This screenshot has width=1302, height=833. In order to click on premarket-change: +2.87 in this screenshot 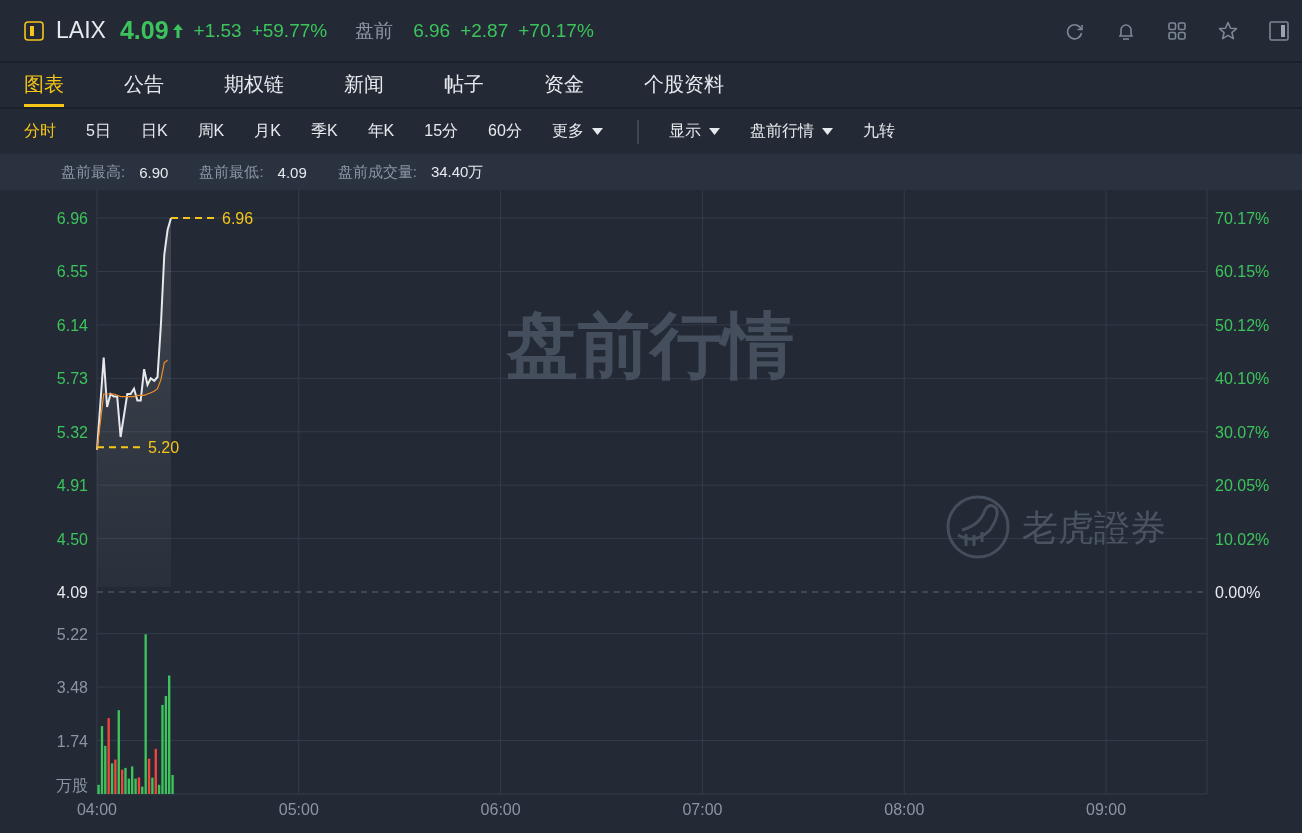, I will do `click(484, 30)`.